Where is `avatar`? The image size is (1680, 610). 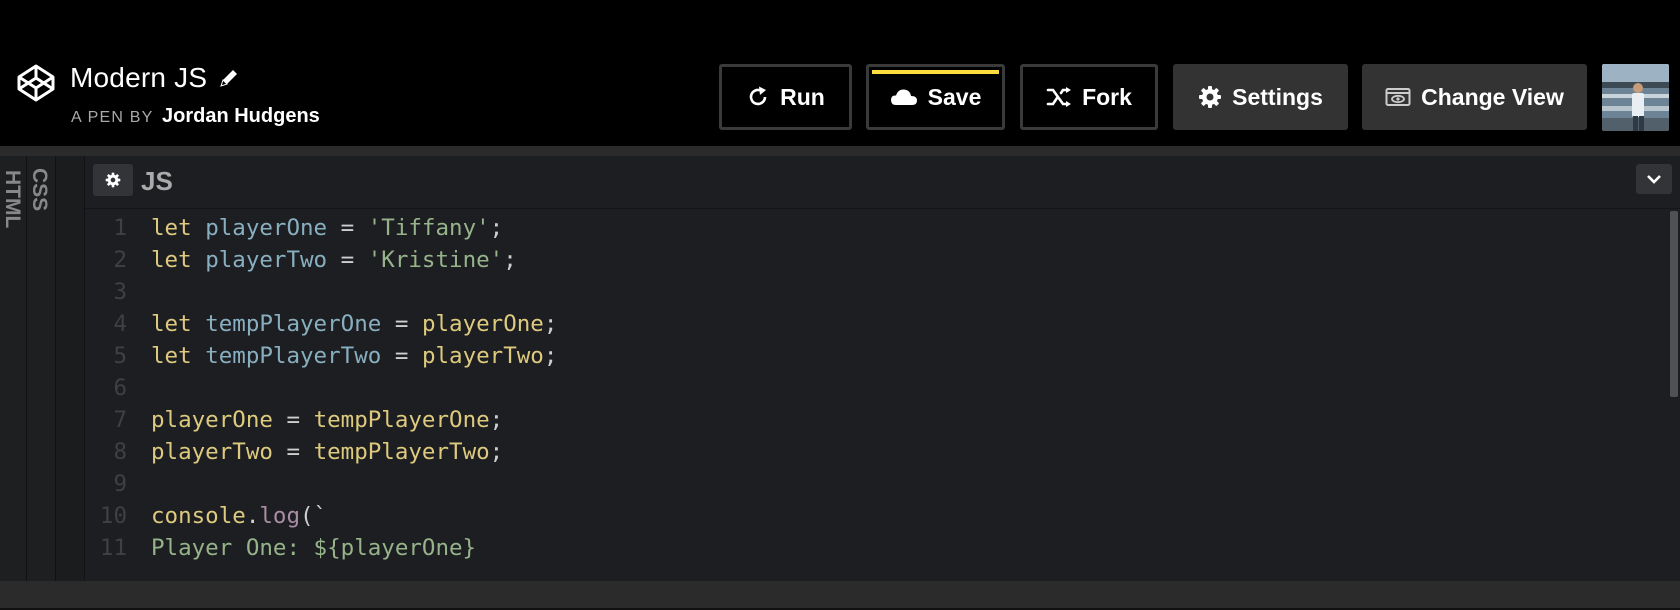 avatar is located at coordinates (1635, 97).